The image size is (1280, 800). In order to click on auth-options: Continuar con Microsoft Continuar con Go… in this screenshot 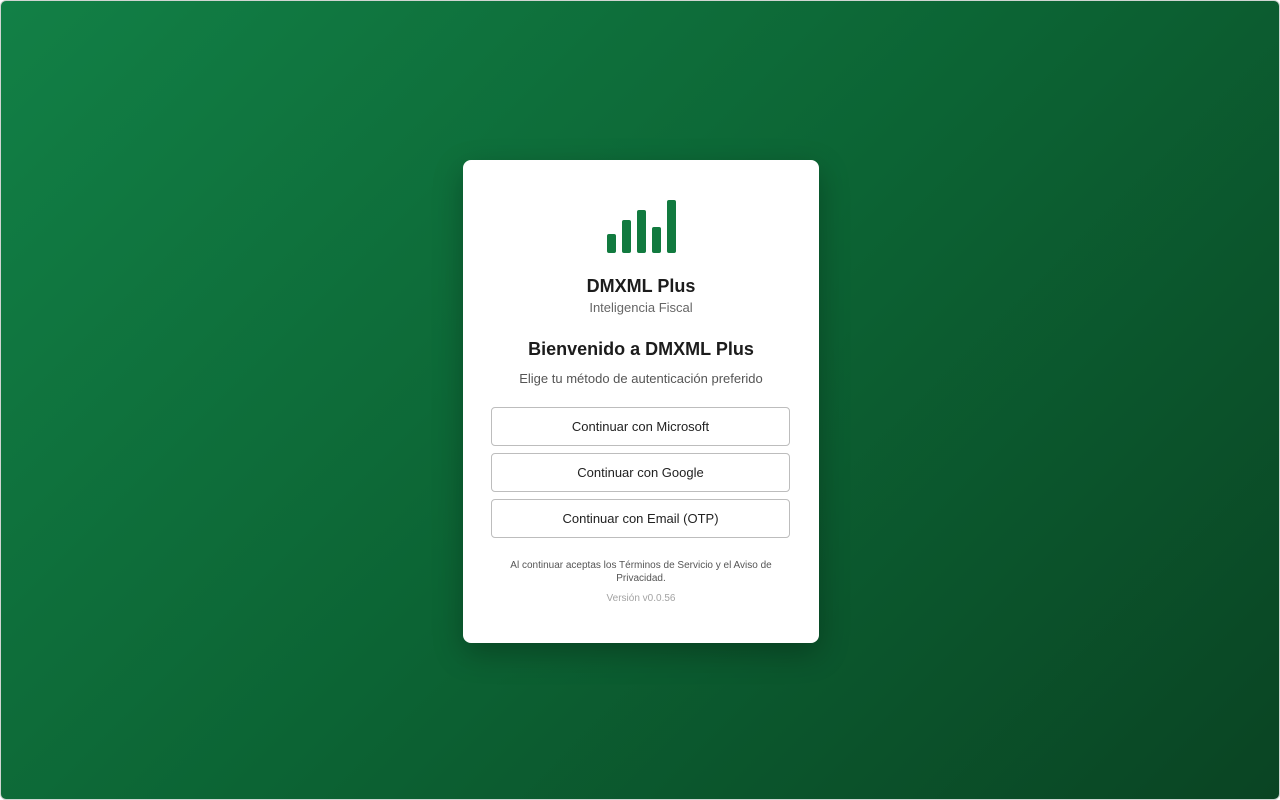, I will do `click(641, 472)`.